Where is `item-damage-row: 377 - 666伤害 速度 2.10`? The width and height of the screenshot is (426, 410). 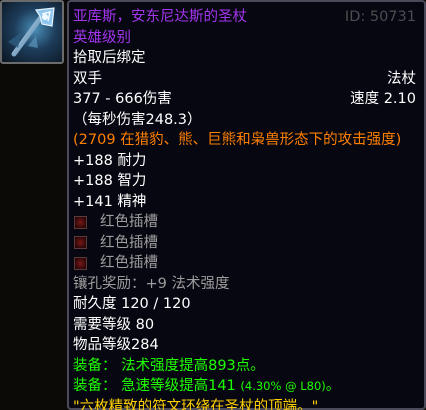
item-damage-row: 377 - 666伤害 速度 2.10 is located at coordinates (246, 99).